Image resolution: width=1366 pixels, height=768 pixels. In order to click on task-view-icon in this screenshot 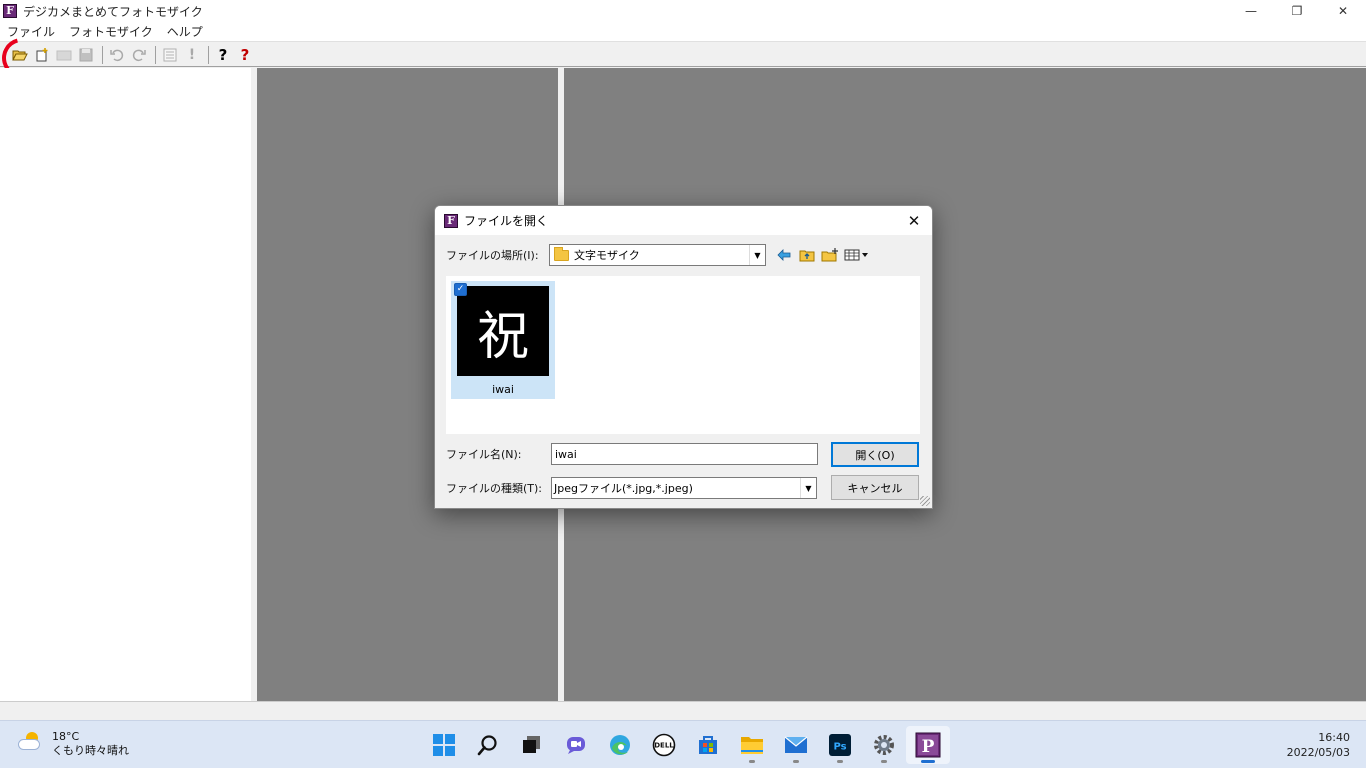, I will do `click(532, 745)`.